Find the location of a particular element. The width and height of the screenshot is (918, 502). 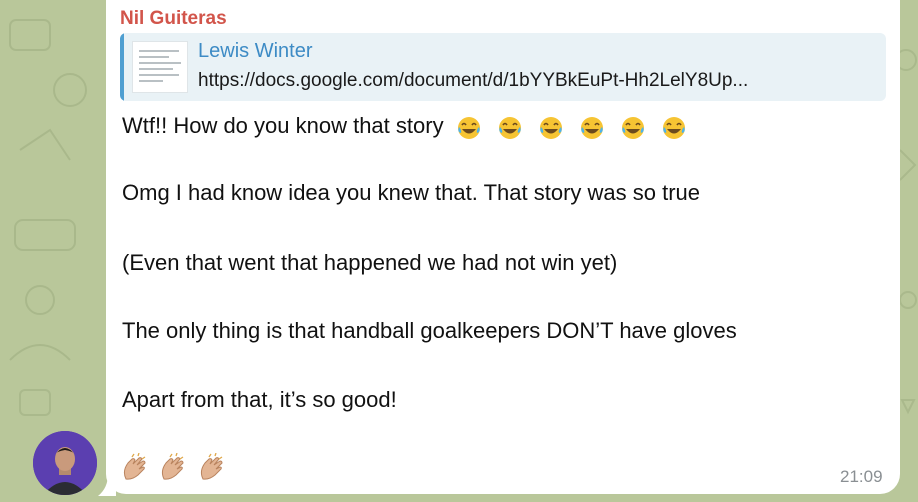

avatar-person-icon is located at coordinates (65, 463).